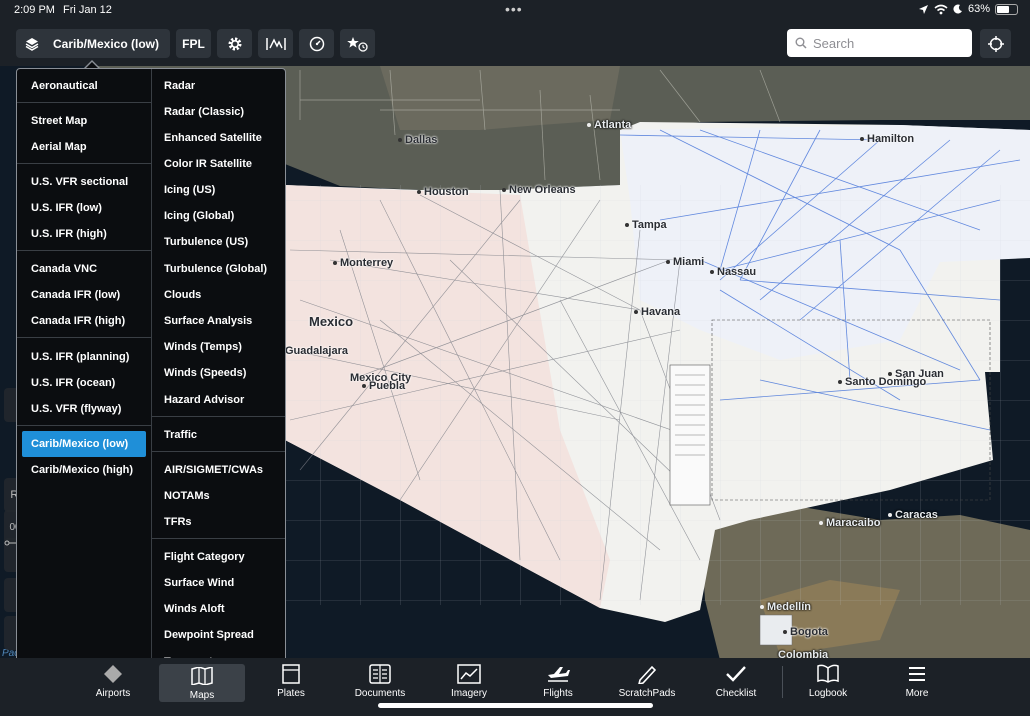 Image resolution: width=1030 pixels, height=716 pixels. Describe the element at coordinates (217, 635) in the screenshot. I see `overlay-item: Dewpoint Spread` at that location.